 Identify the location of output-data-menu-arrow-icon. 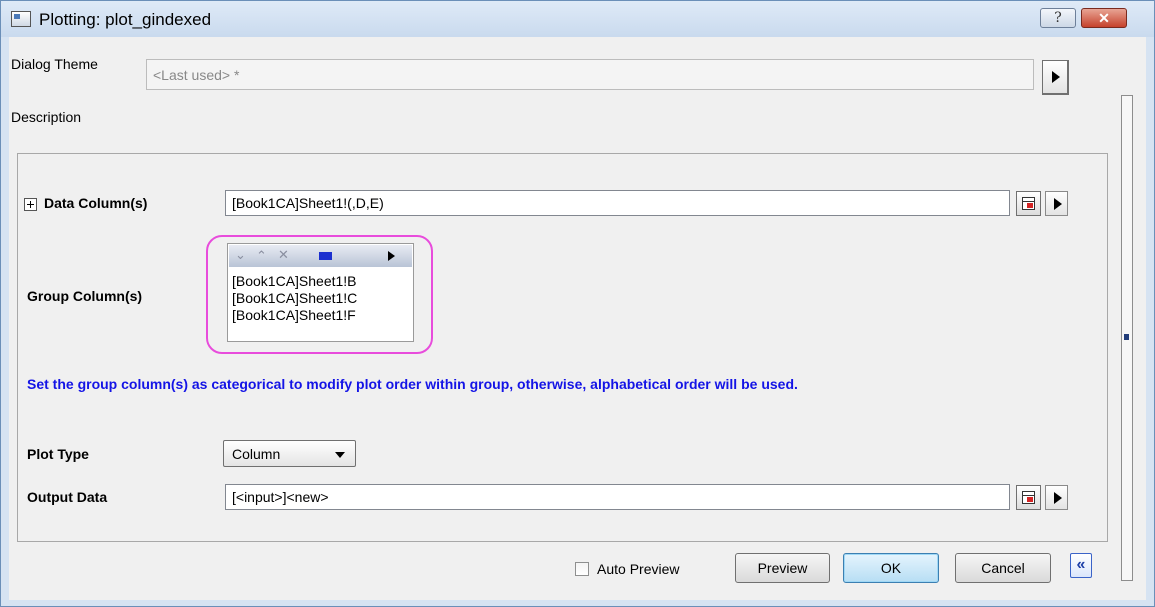
(1056, 497).